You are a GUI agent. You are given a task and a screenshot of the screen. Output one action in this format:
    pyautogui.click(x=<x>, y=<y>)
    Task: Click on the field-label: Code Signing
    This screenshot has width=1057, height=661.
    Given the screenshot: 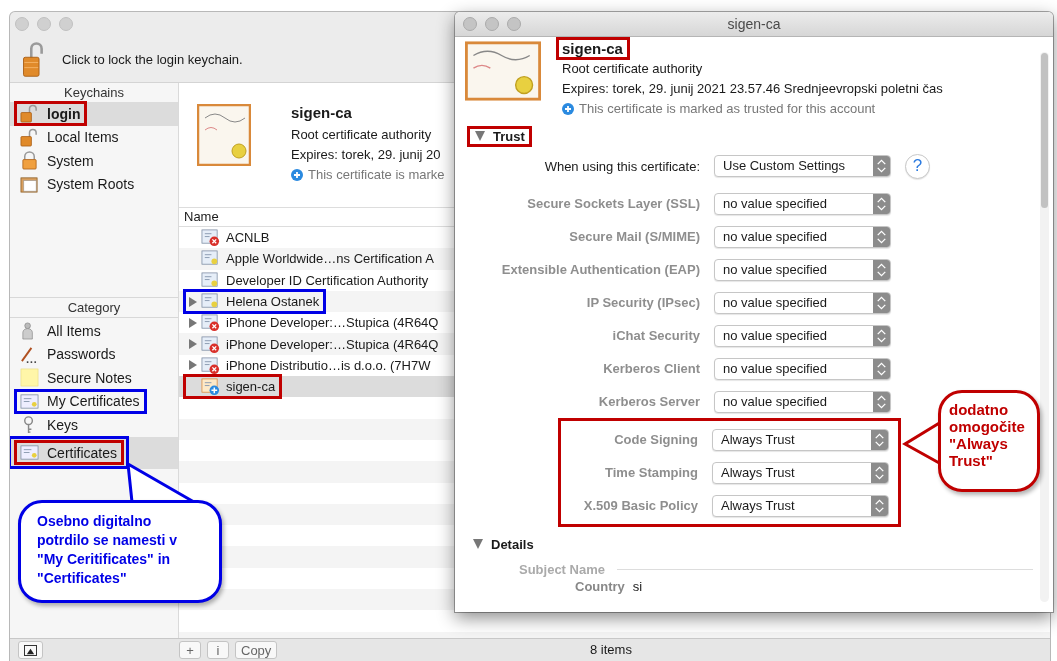 What is the action you would take?
    pyautogui.click(x=656, y=439)
    